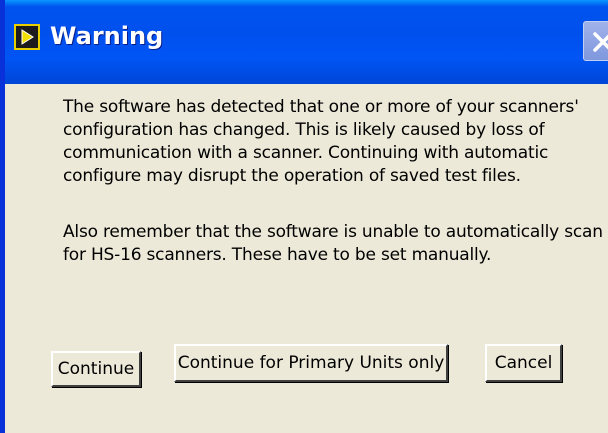  What do you see at coordinates (96, 369) in the screenshot?
I see `continue-button: Continue` at bounding box center [96, 369].